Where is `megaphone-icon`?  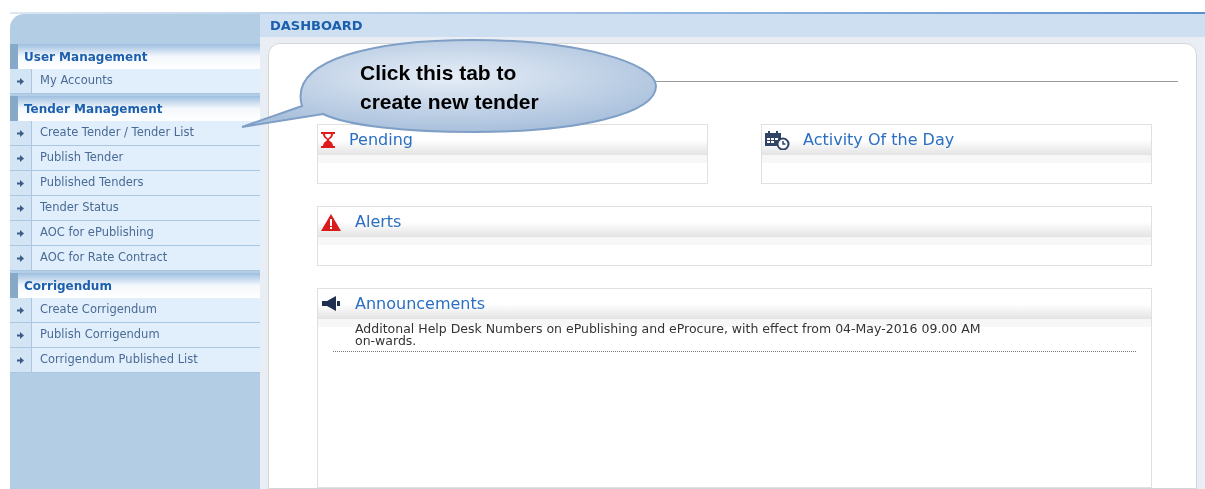
megaphone-icon is located at coordinates (331, 304).